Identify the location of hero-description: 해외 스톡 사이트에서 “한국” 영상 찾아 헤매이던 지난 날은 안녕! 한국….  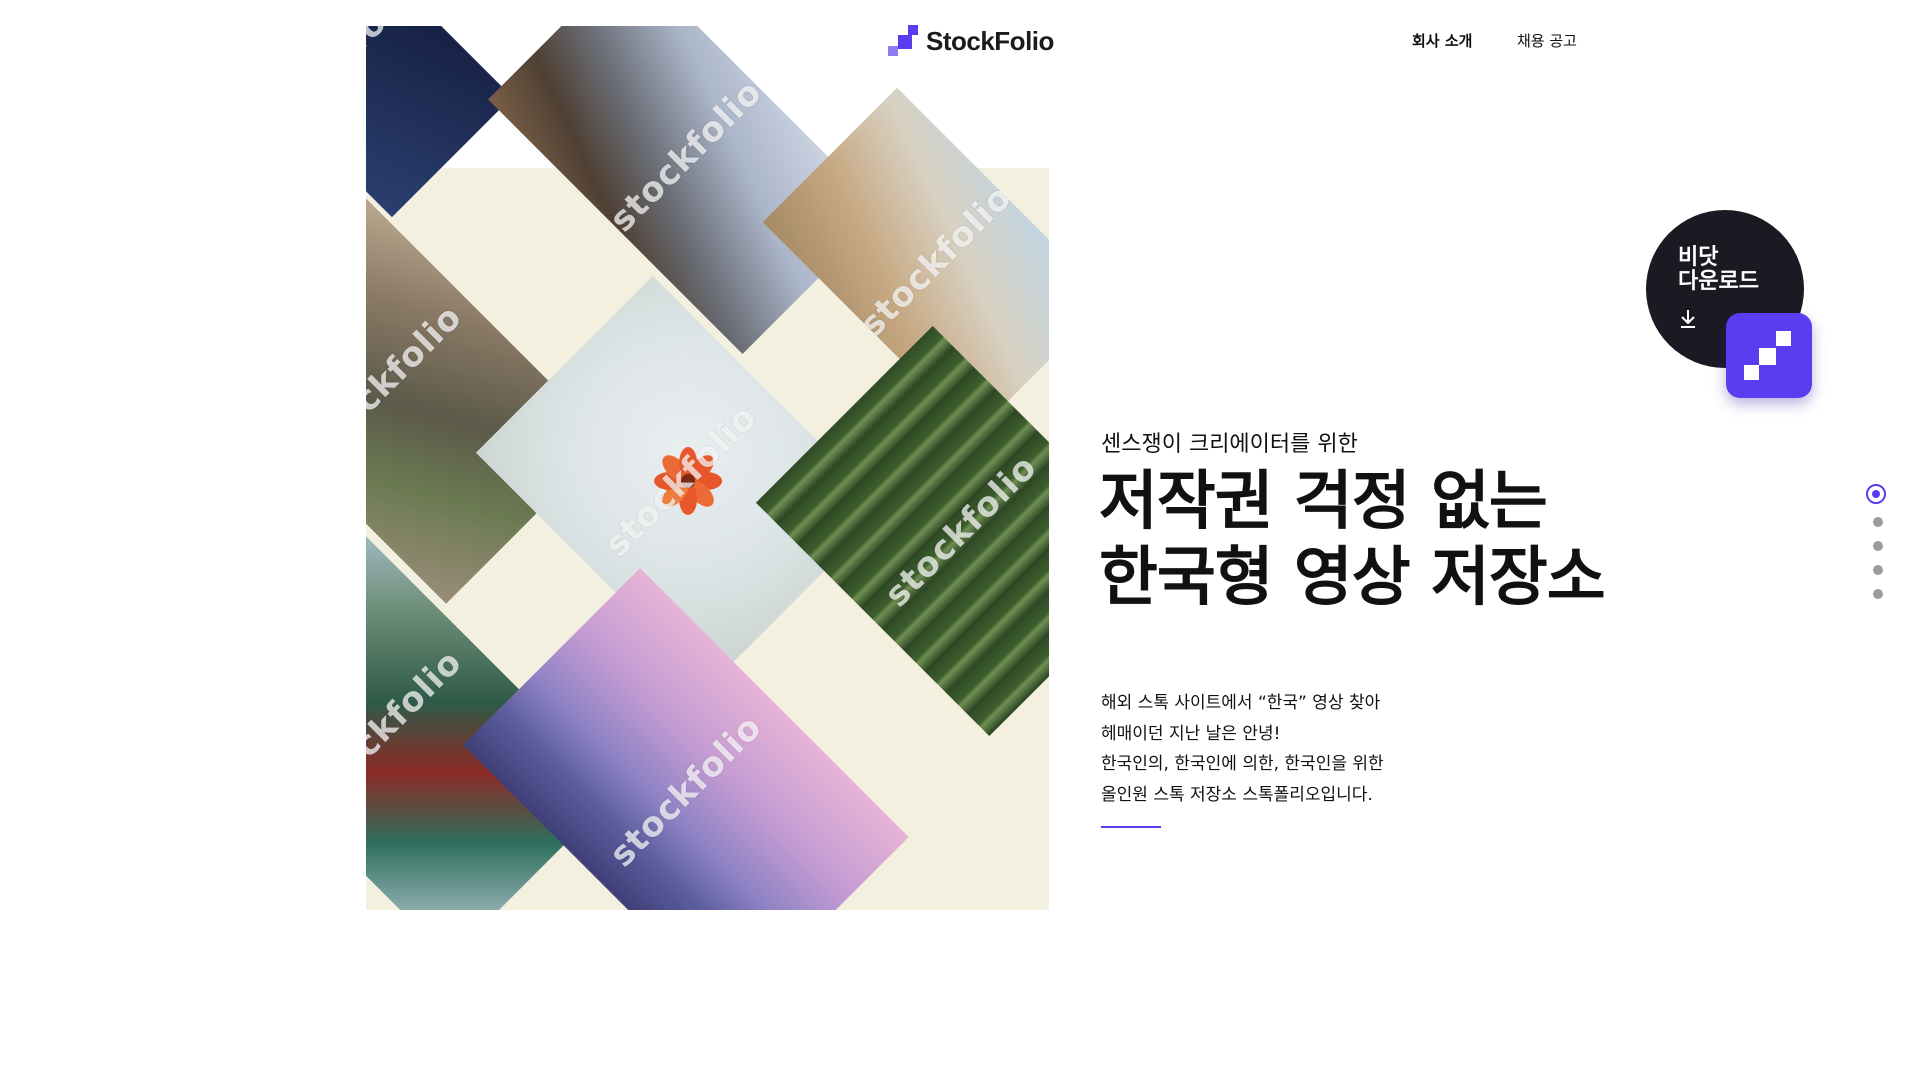
(1242, 749).